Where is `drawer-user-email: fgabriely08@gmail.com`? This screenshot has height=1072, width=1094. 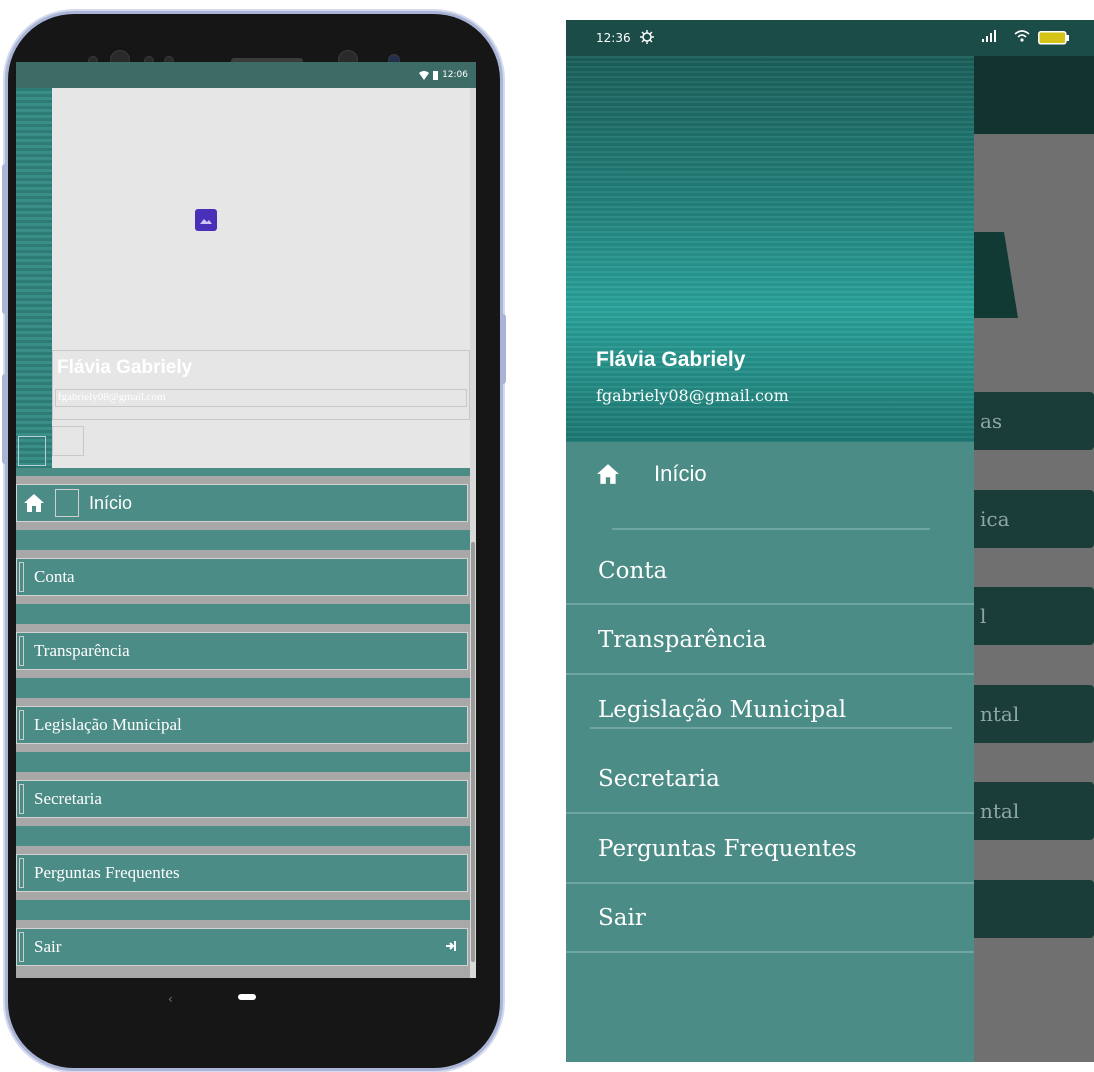
drawer-user-email: fgabriely08@gmail.com is located at coordinates (692, 395).